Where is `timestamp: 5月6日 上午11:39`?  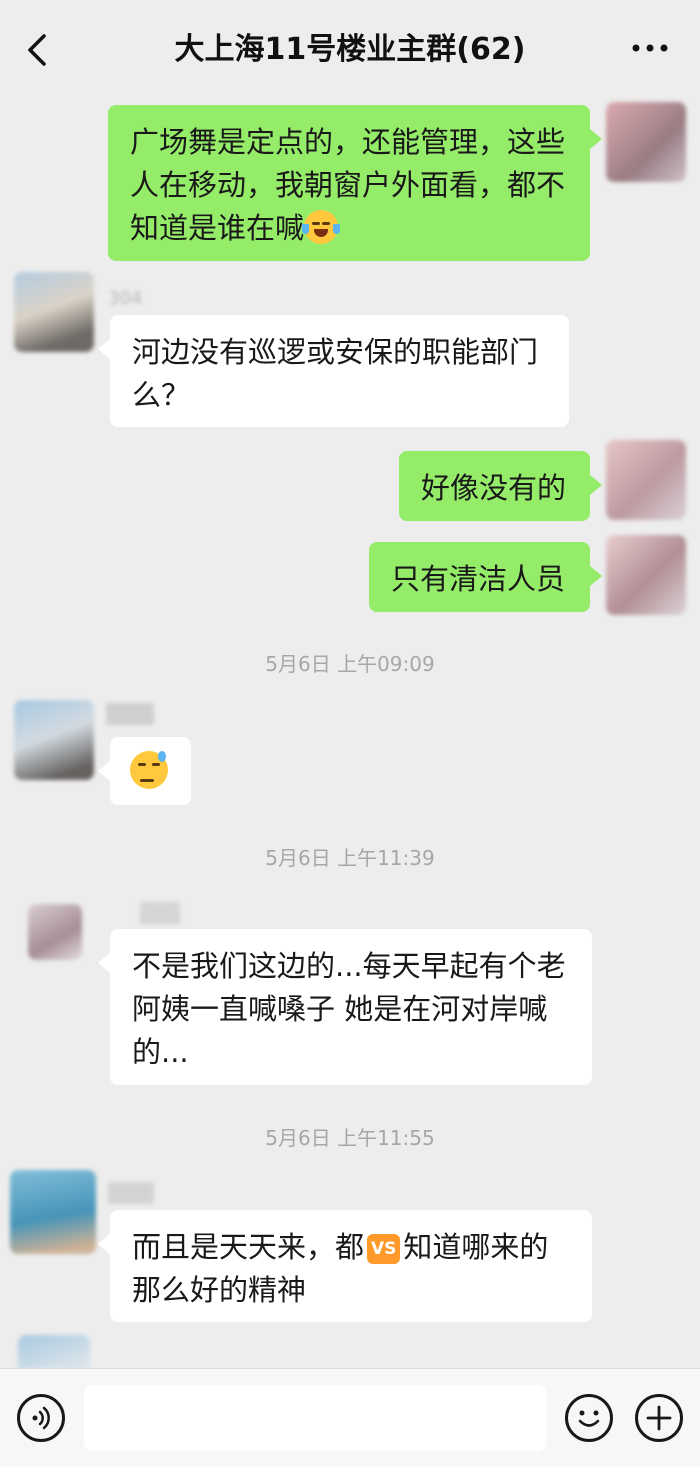
timestamp: 5月6日 上午11:39 is located at coordinates (350, 858).